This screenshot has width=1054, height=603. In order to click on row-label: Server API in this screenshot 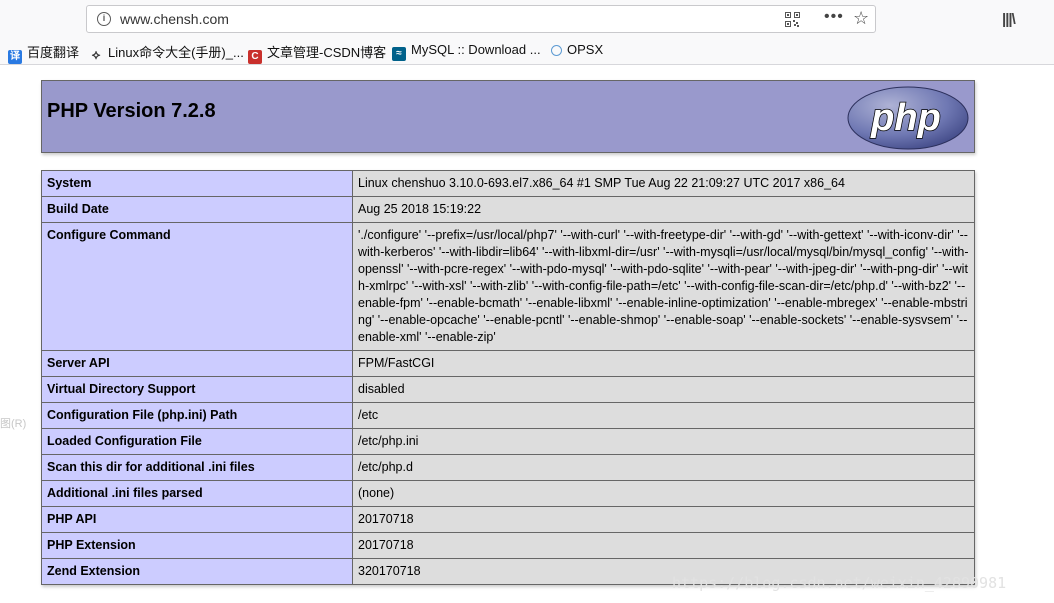, I will do `click(197, 363)`.